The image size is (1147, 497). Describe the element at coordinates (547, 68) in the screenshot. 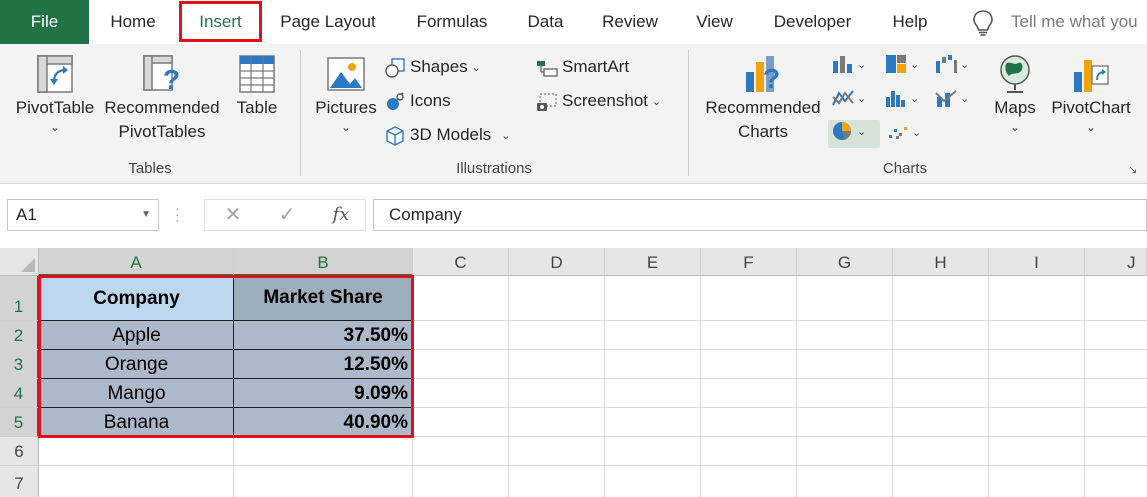

I see `smartart-icon` at that location.